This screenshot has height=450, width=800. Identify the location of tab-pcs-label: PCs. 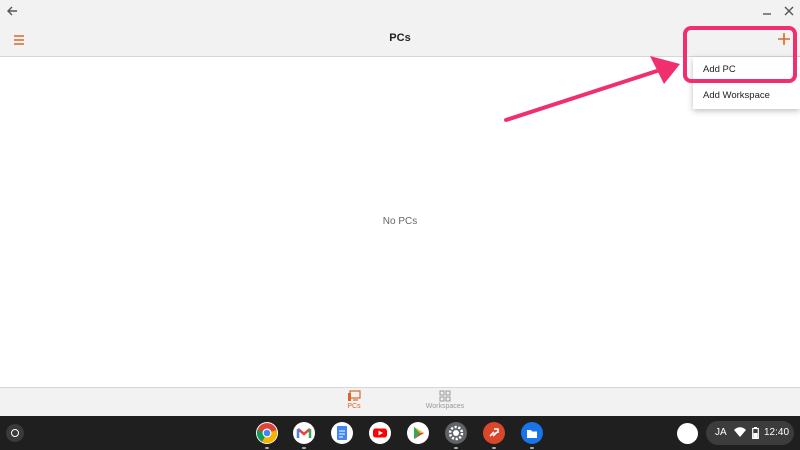
(354, 406).